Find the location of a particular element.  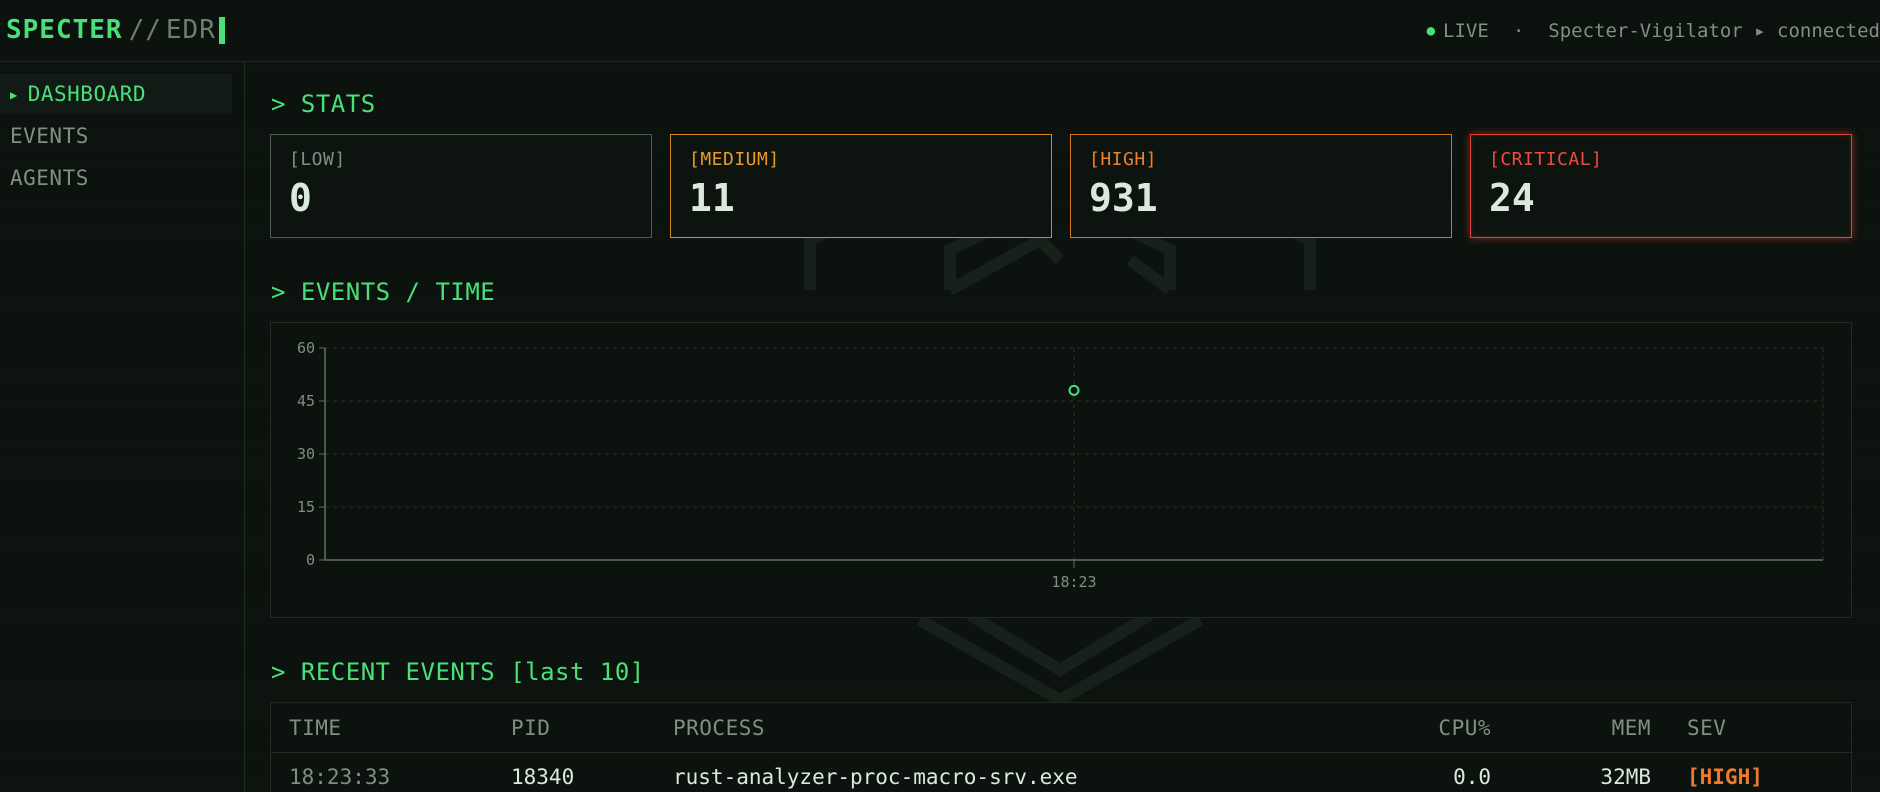

sidebar-item-events: EVENTS is located at coordinates (116, 136).